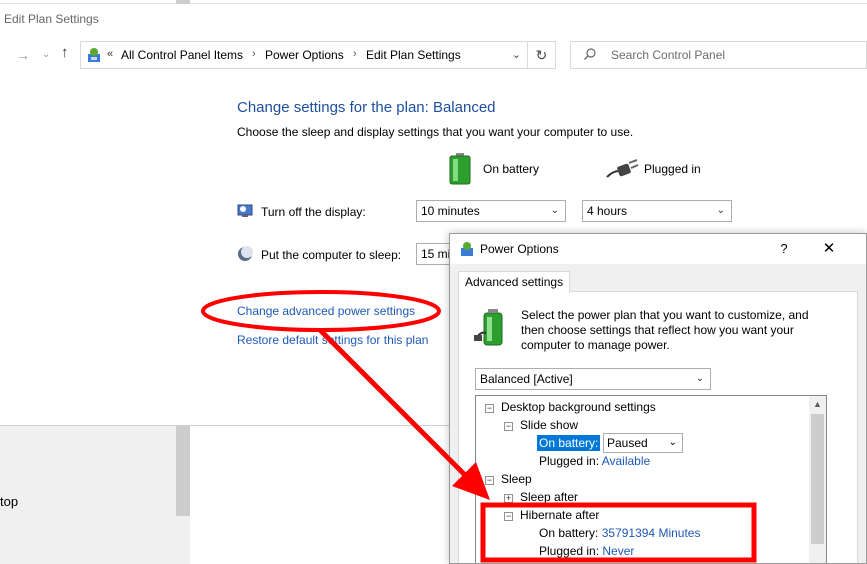  I want to click on select-value: 4 hours, so click(607, 211).